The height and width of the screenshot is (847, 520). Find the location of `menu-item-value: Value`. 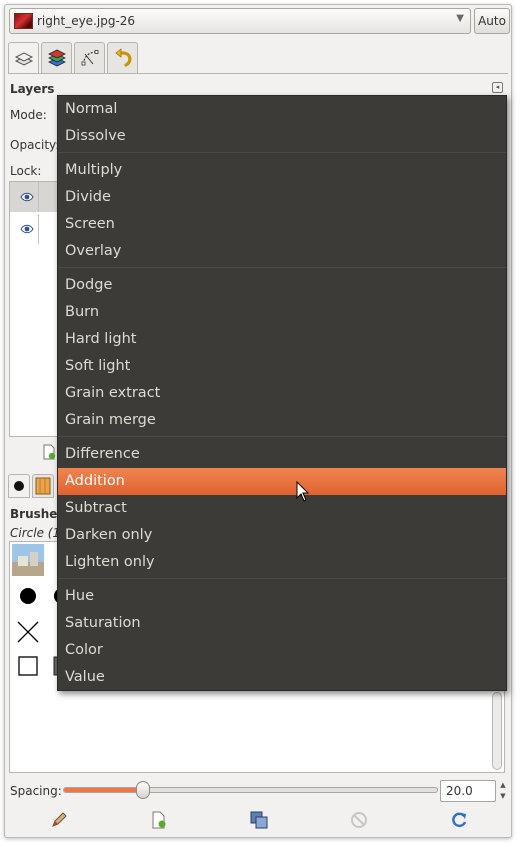

menu-item-value: Value is located at coordinates (282, 677).